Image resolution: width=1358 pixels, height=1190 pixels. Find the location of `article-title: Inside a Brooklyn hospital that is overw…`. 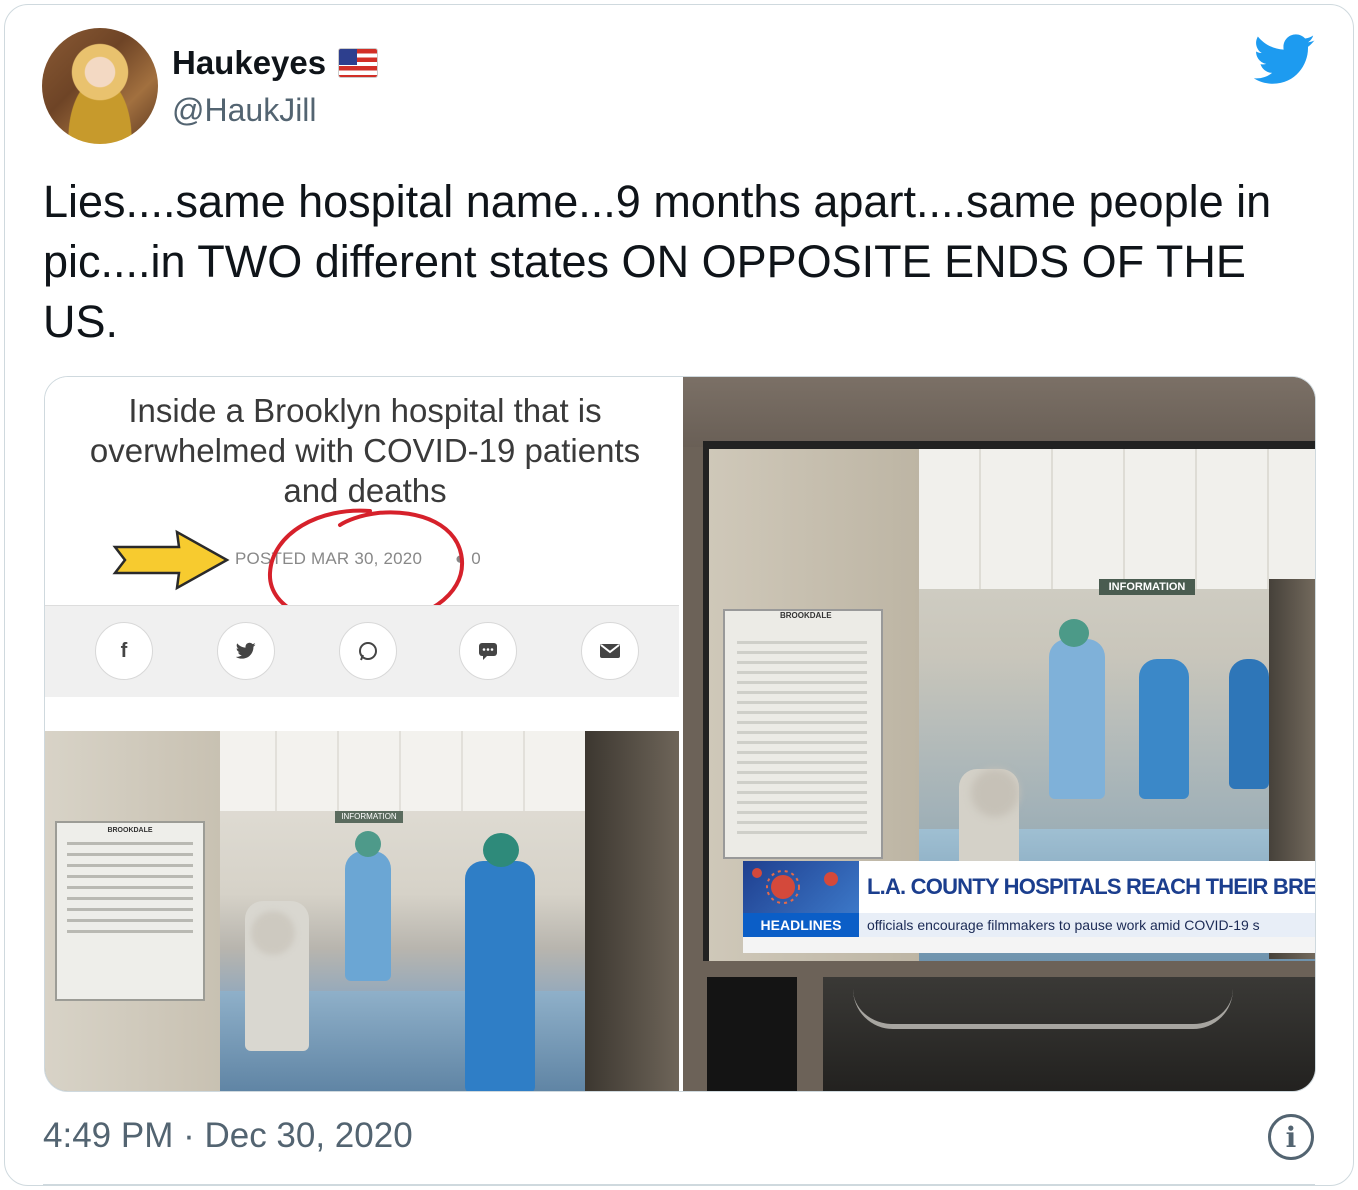

article-title: Inside a Brooklyn hospital that is overw… is located at coordinates (365, 450).